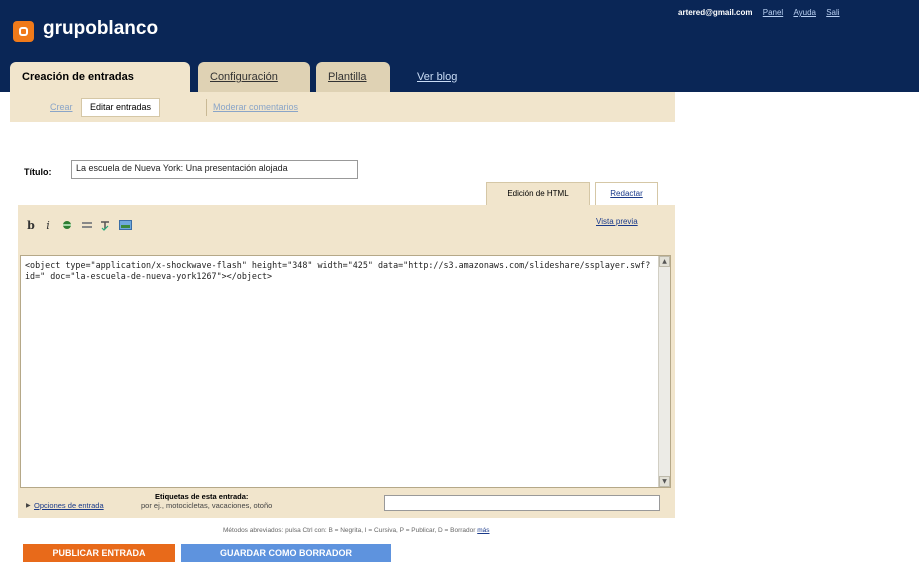 This screenshot has height=562, width=919. Describe the element at coordinates (31, 226) in the screenshot. I see `bold-icon: b` at that location.